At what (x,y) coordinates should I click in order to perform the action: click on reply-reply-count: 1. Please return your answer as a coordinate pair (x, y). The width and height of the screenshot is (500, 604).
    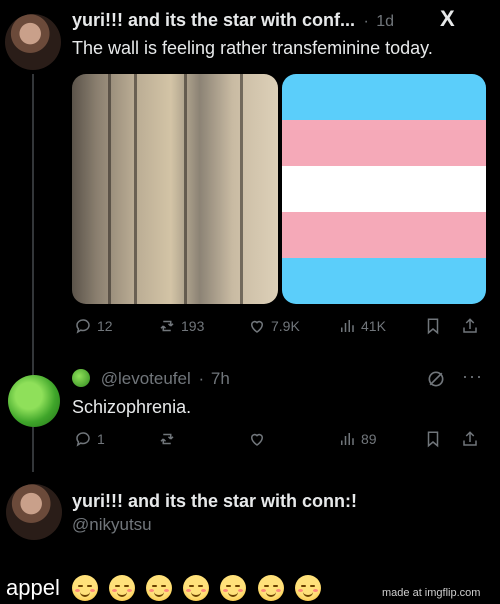
    Looking at the image, I should click on (101, 439).